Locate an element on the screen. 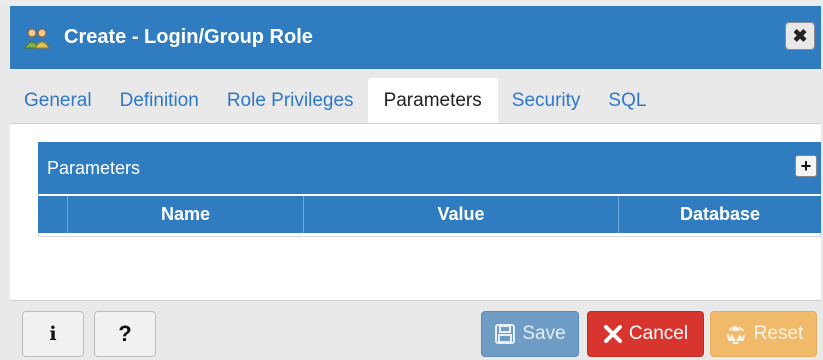  select-column-header is located at coordinates (53, 214).